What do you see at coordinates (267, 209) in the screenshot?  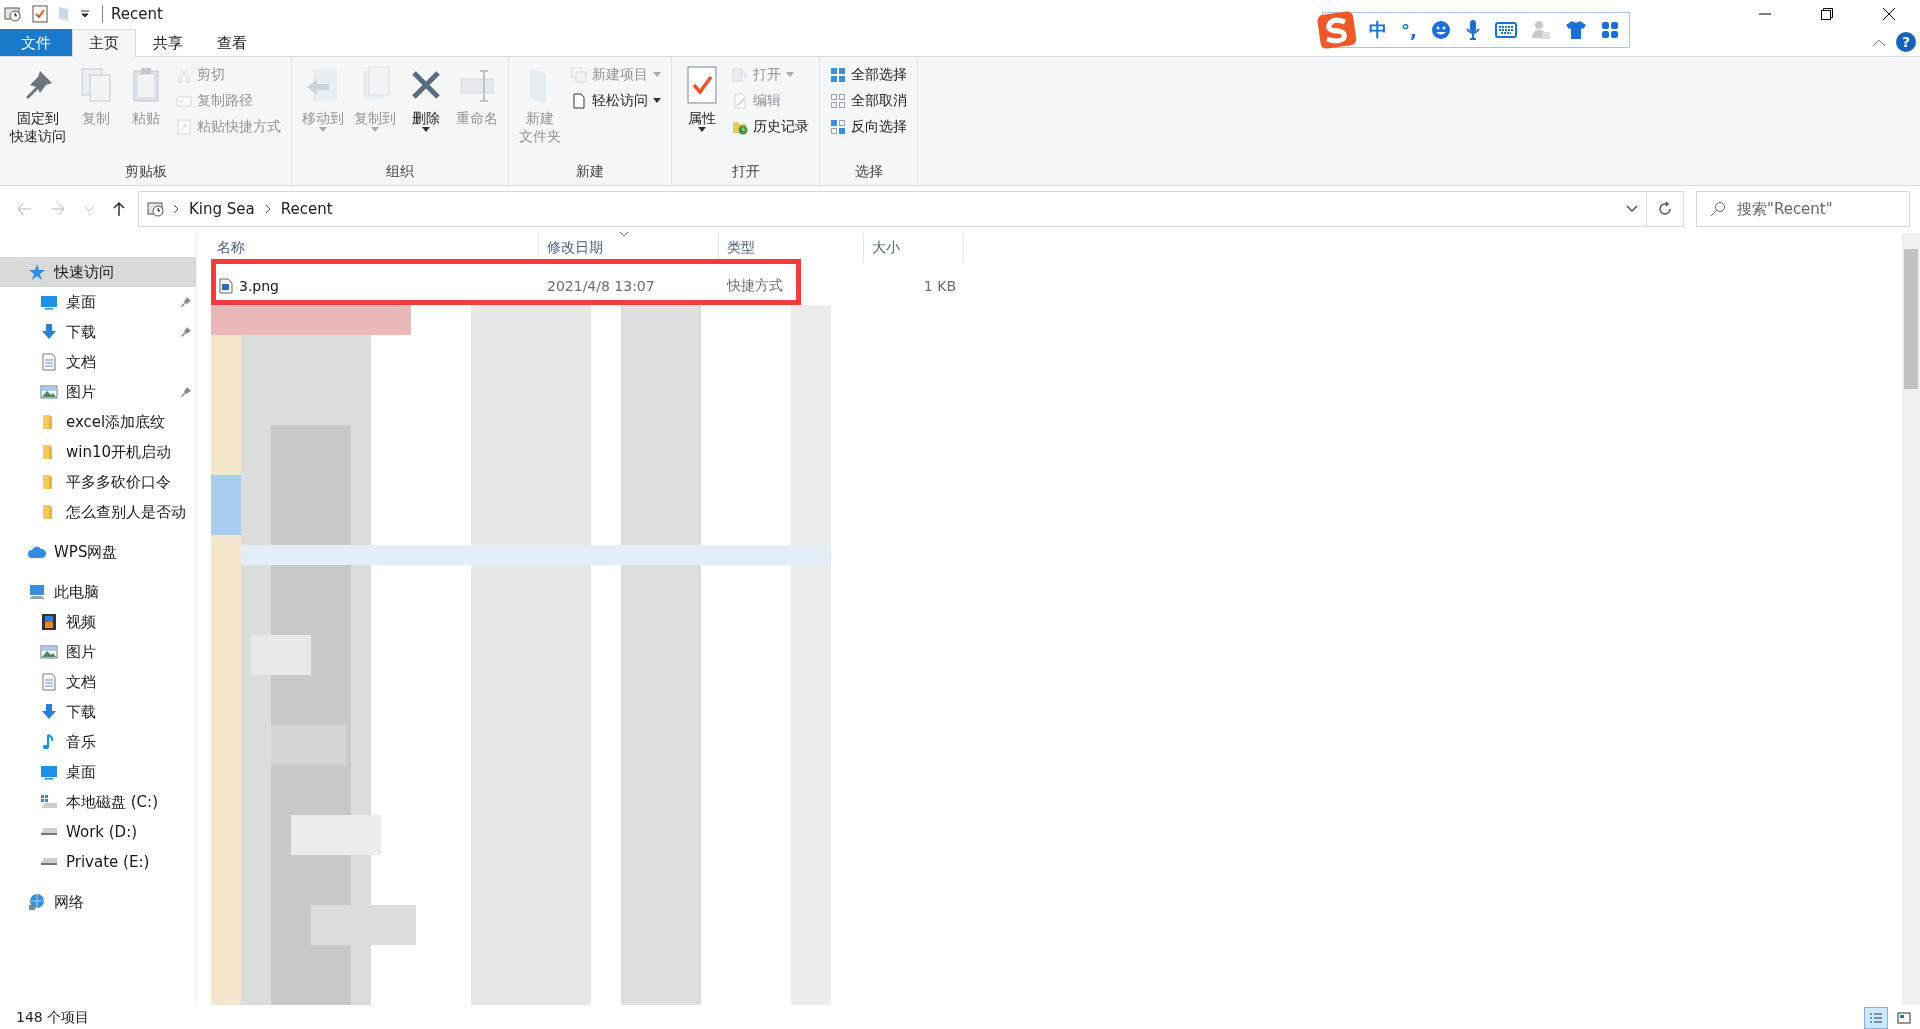 I see `chevron-right-icon` at bounding box center [267, 209].